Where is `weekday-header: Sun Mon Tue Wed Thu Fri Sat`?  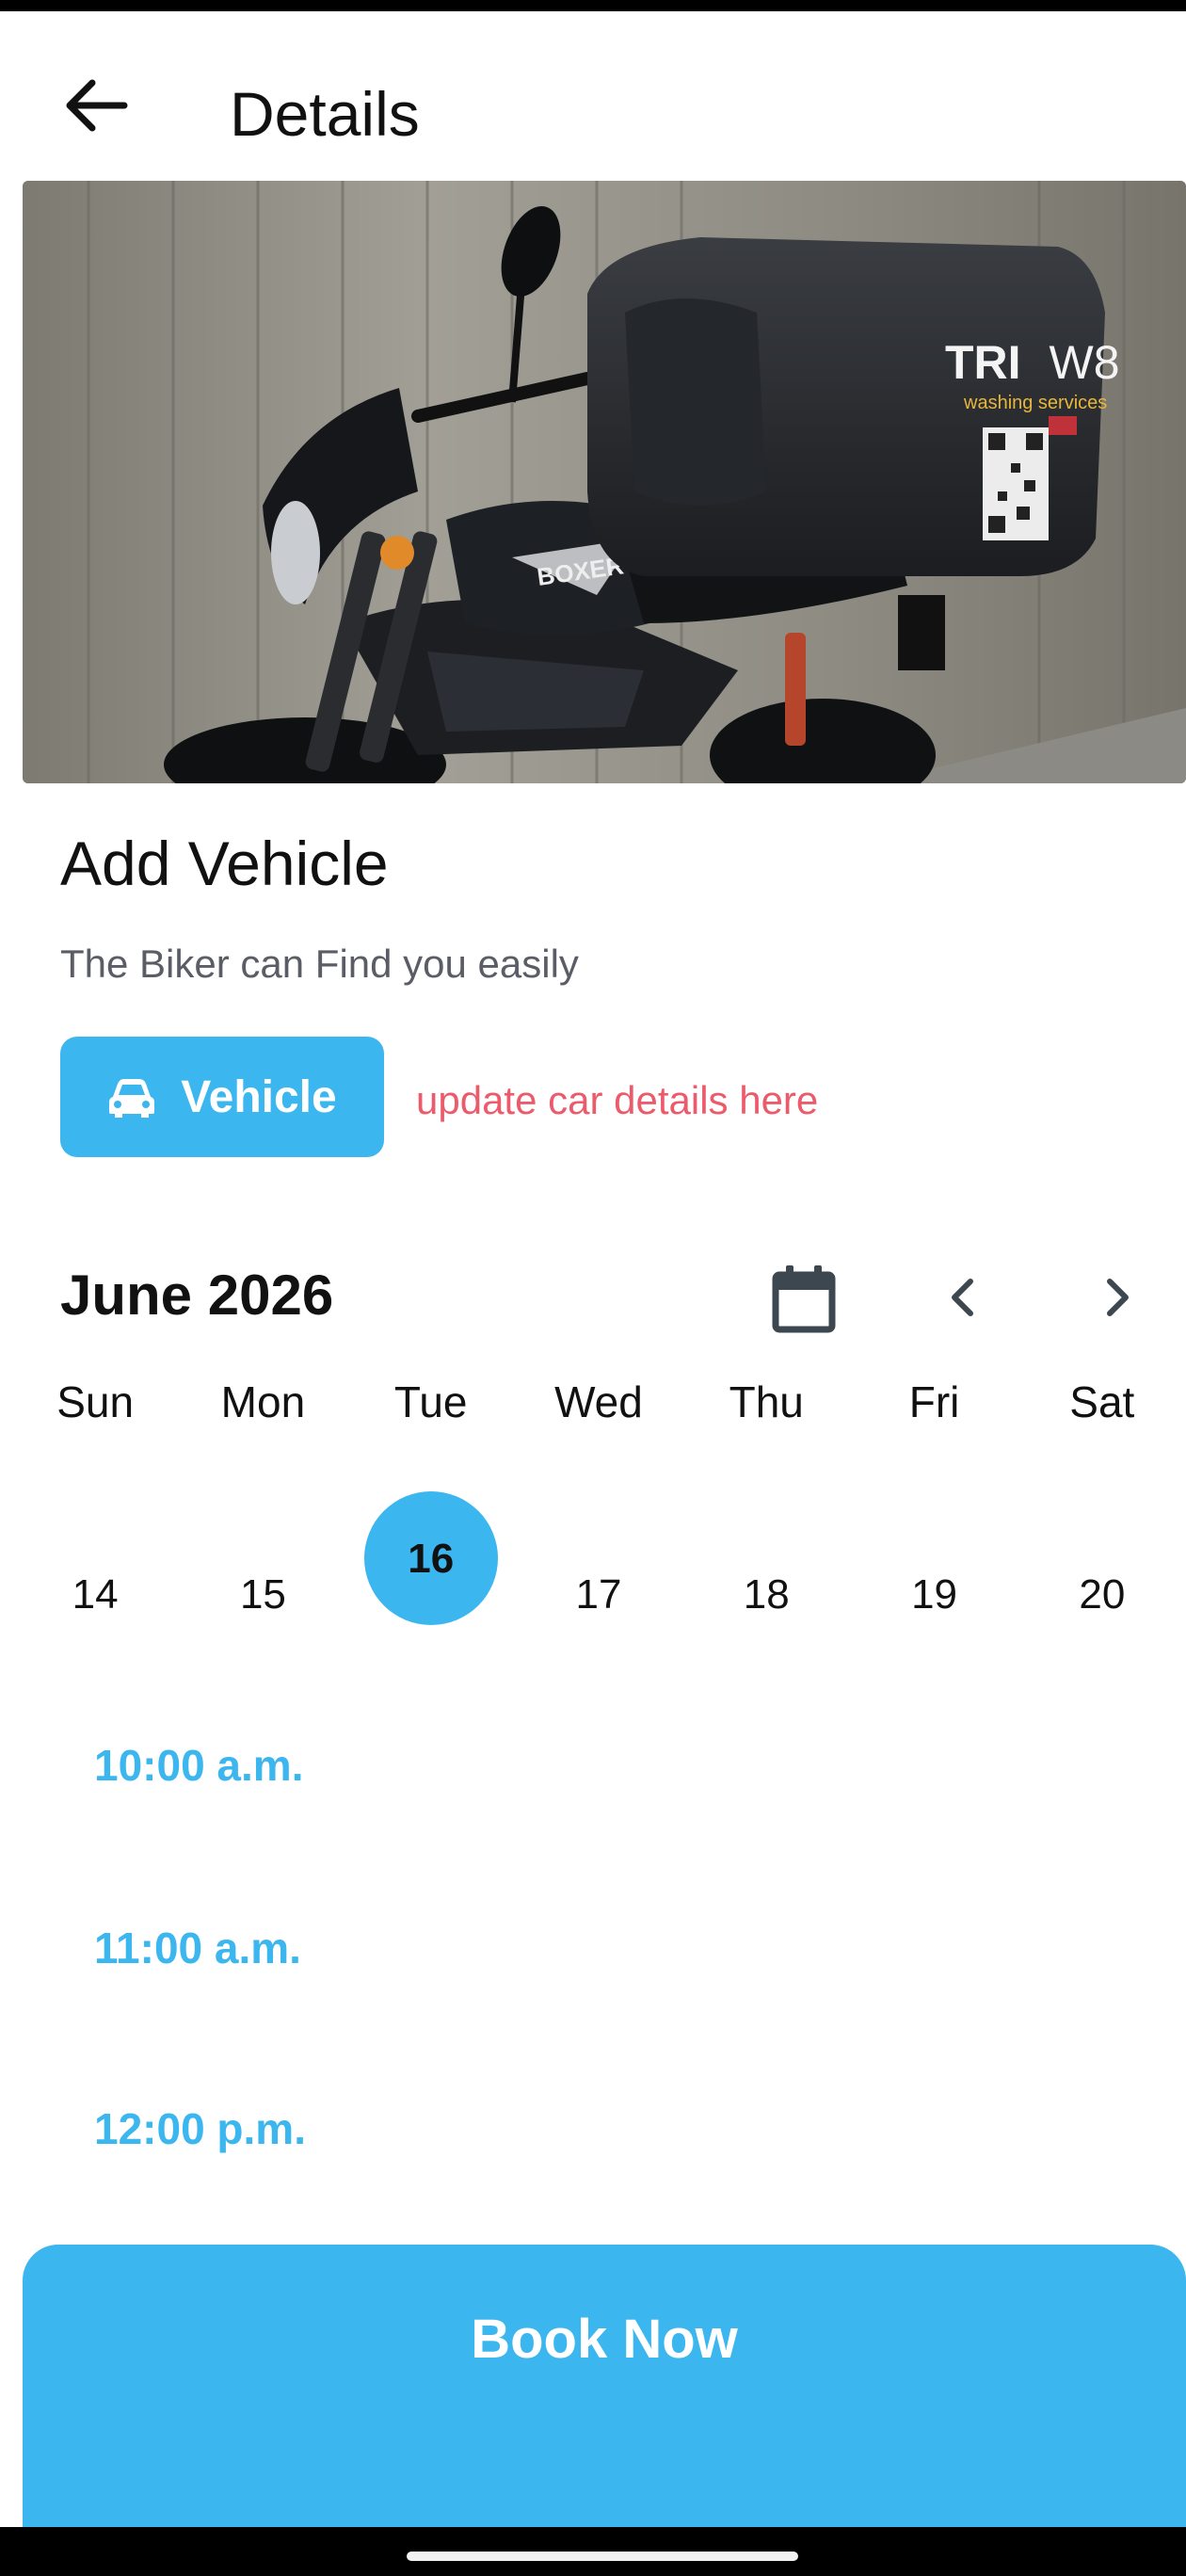 weekday-header: Sun Mon Tue Wed Thu Fri Sat is located at coordinates (598, 1402).